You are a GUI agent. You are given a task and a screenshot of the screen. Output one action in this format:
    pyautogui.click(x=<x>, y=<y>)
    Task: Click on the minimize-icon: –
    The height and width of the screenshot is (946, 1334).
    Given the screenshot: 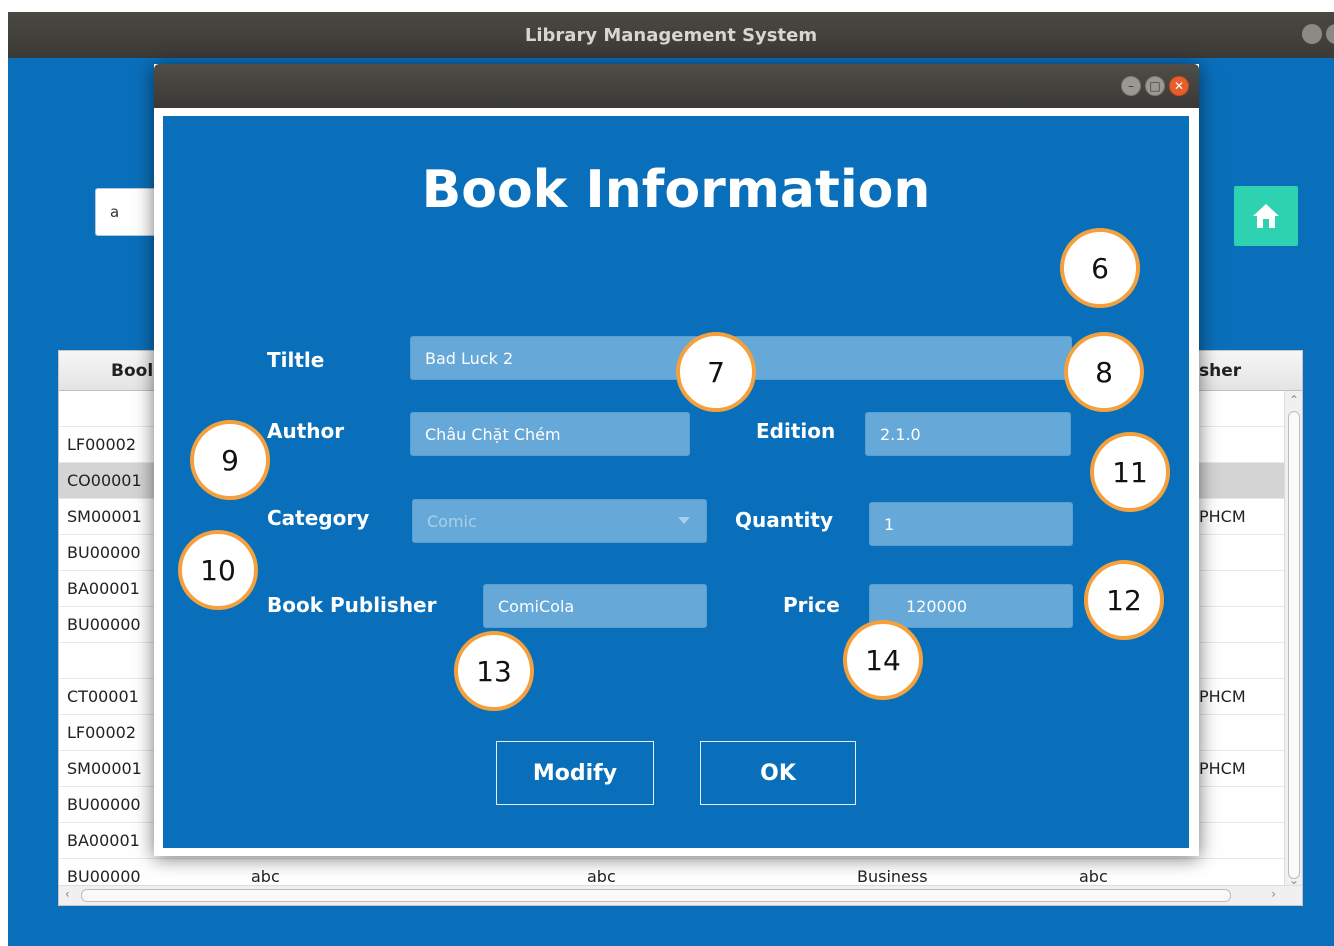 What is the action you would take?
    pyautogui.click(x=1131, y=86)
    